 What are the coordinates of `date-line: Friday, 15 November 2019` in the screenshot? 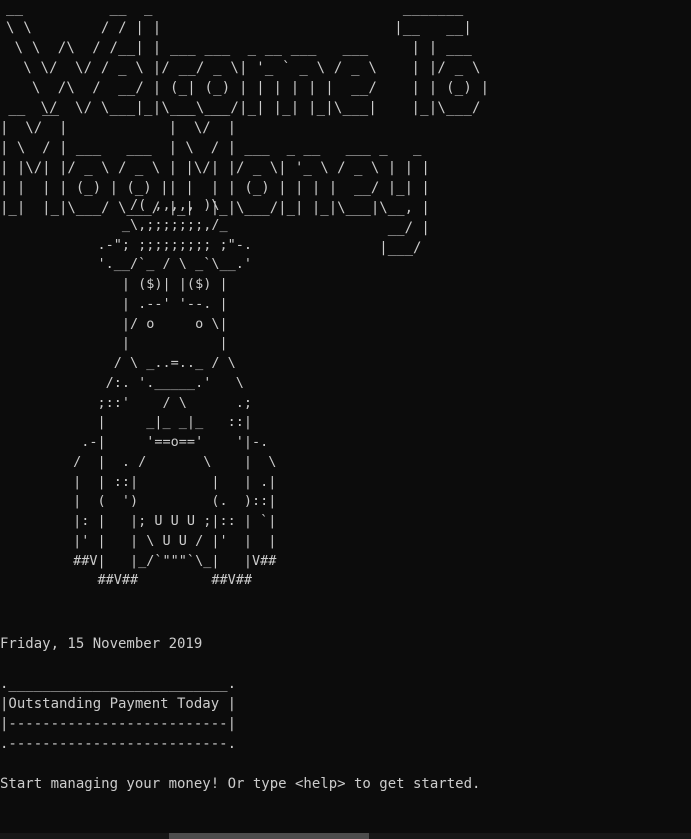 It's located at (101, 644).